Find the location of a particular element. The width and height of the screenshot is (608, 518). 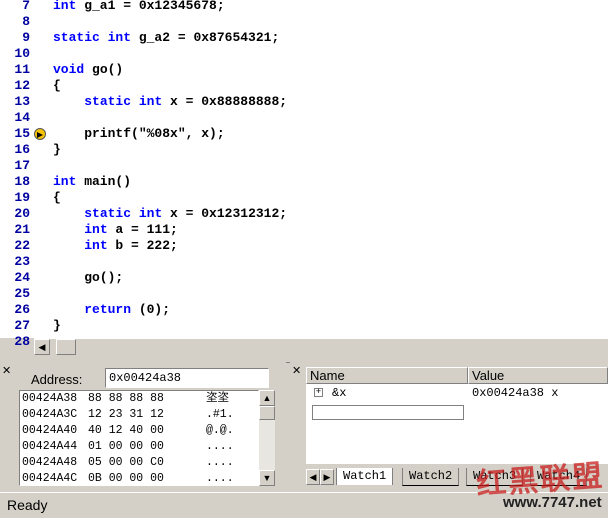

address-label: Address: is located at coordinates (57, 379).